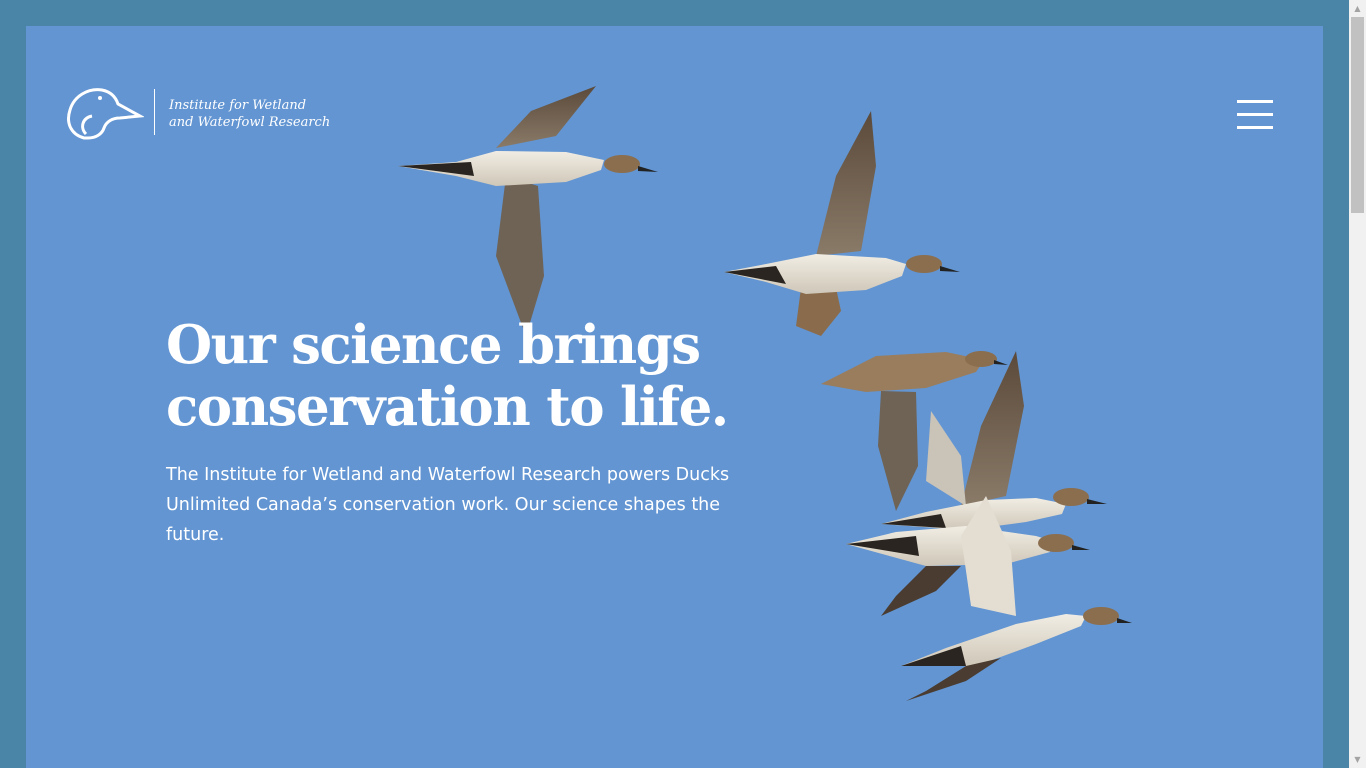 The width and height of the screenshot is (1366, 768). I want to click on hero-headline: Our science brings conservation to life., so click(486, 376).